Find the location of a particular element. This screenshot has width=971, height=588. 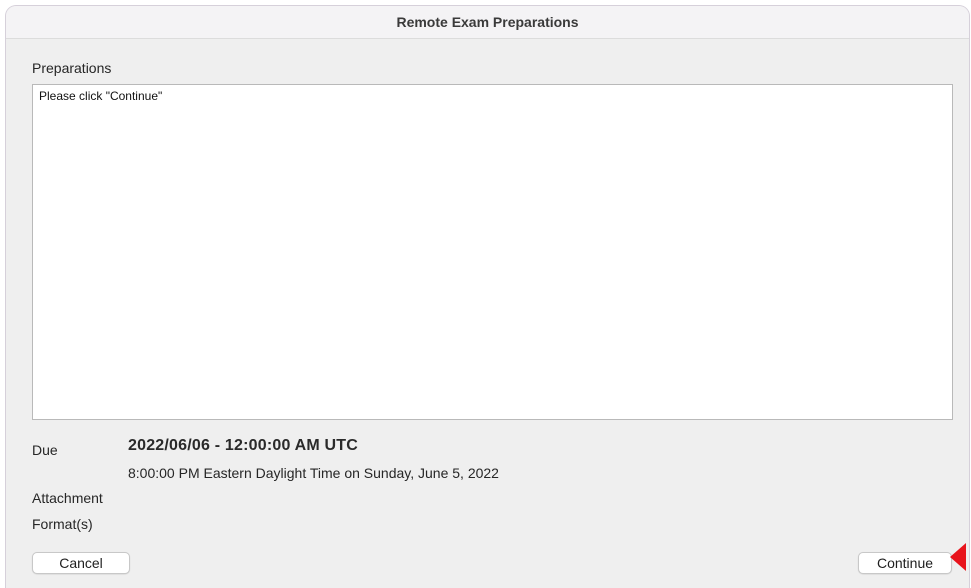

red-pointer-arrow-icon is located at coordinates (958, 557).